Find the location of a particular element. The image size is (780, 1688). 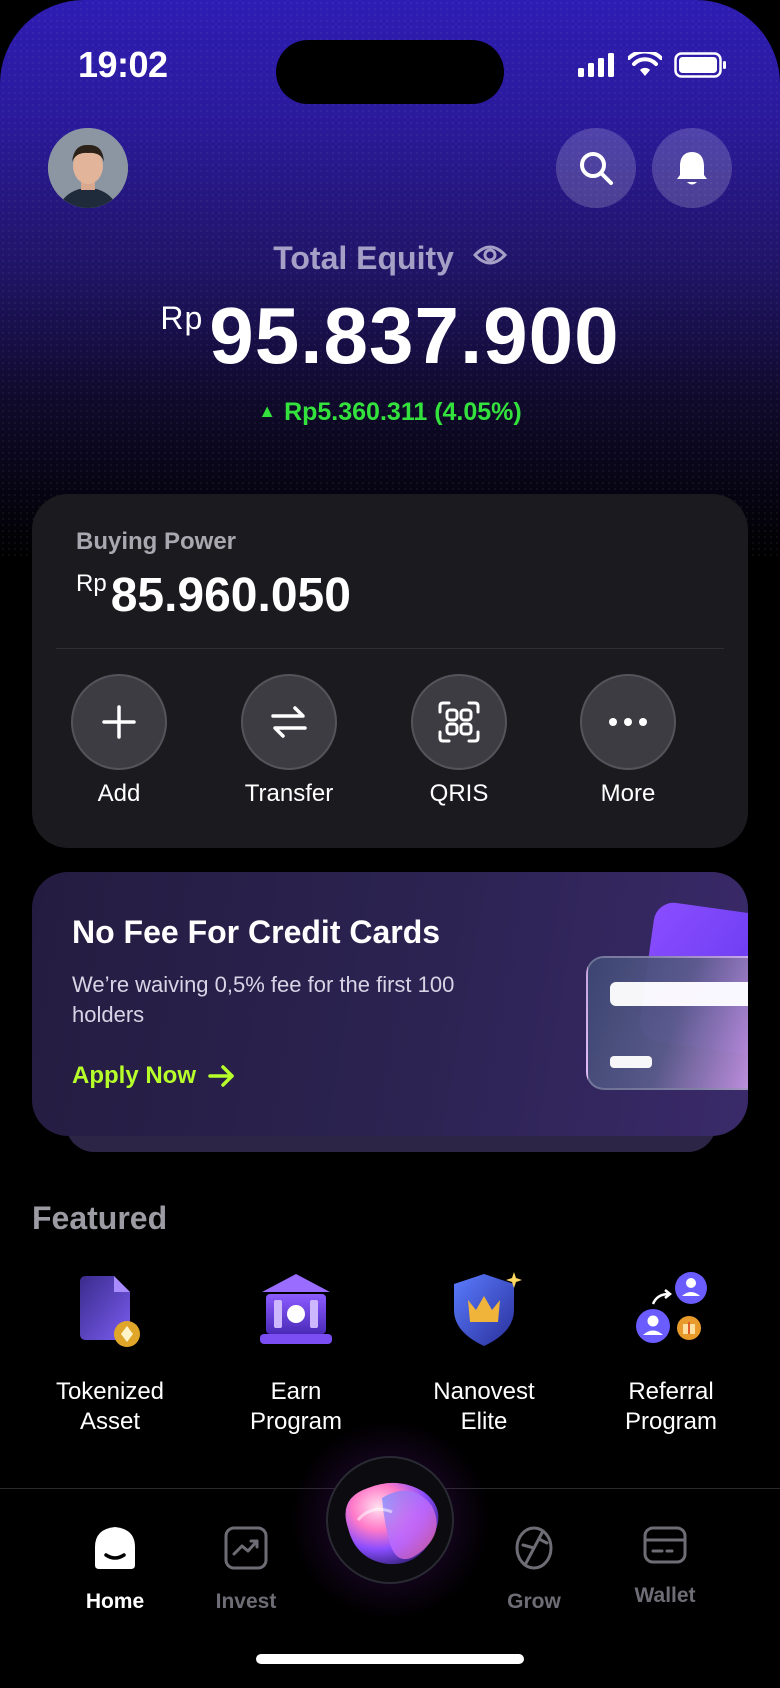

wallet-icon is located at coordinates (665, 1545).